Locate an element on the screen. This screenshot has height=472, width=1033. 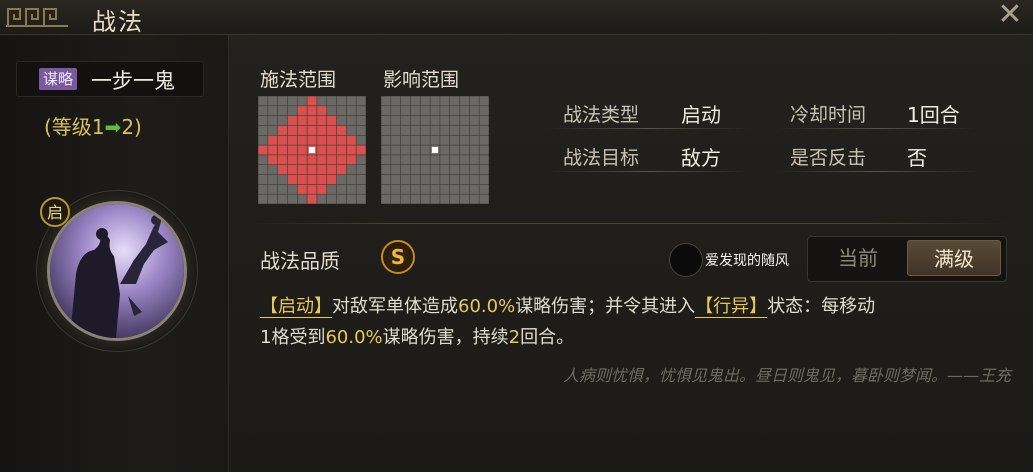
flavor-quote: 人病则忧惧，忧惧见鬼出。昼日则鬼见，暮卧则梦闻。——王充 is located at coordinates (786, 375).